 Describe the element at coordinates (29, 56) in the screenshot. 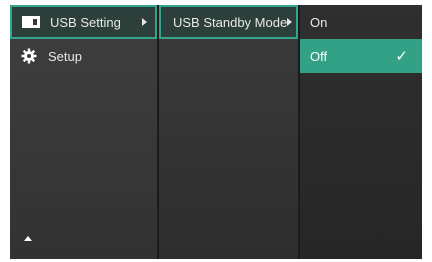

I see `gear-icon` at that location.